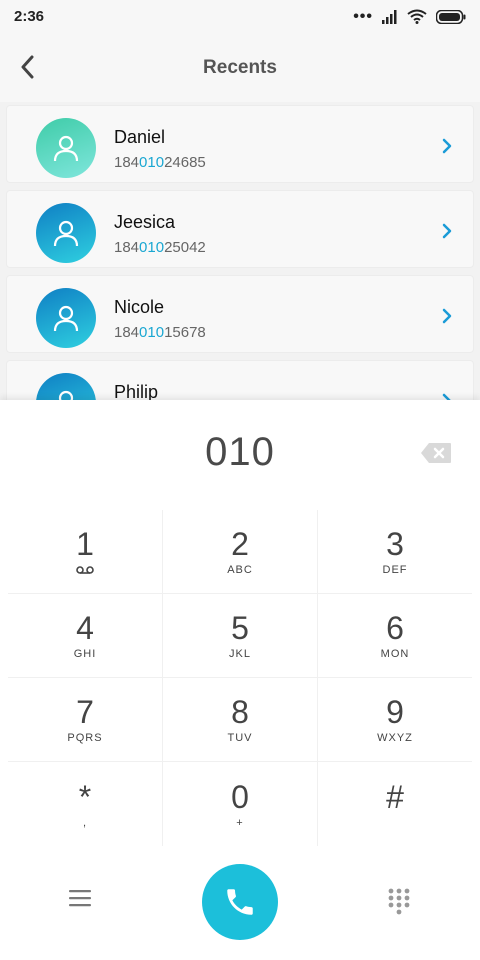 This screenshot has width=480, height=960. I want to click on key-letters: PQRS, so click(85, 738).